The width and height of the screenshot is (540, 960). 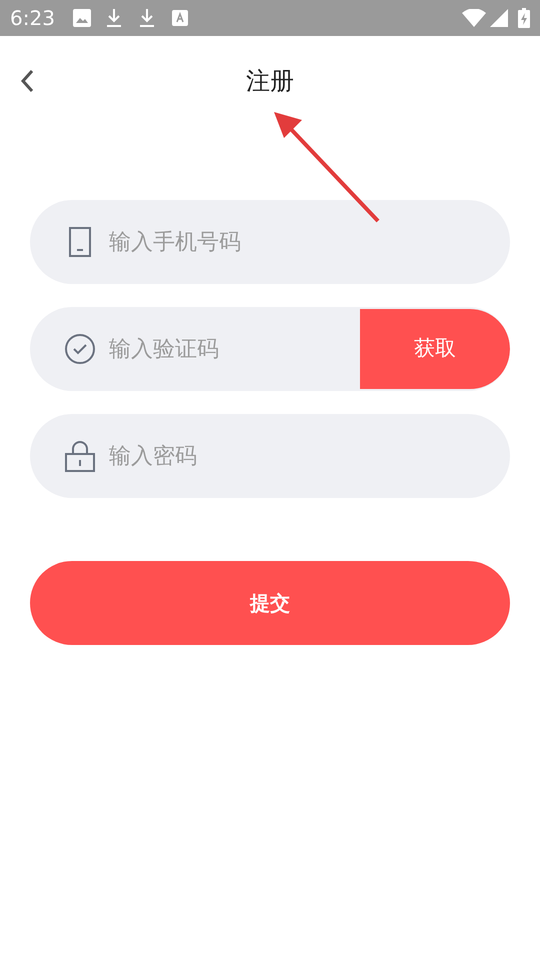 I want to click on back-icon, so click(x=27, y=81).